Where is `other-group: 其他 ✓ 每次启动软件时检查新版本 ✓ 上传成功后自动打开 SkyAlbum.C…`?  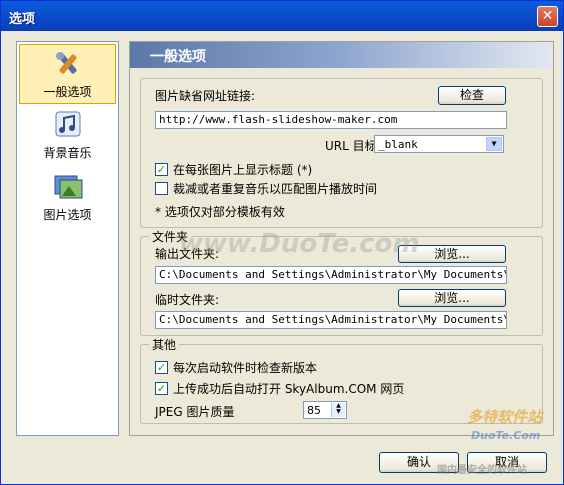 other-group: 其他 ✓ 每次启动软件时检查新版本 ✓ 上传成功后自动打开 SkyAlbum.C… is located at coordinates (341, 380).